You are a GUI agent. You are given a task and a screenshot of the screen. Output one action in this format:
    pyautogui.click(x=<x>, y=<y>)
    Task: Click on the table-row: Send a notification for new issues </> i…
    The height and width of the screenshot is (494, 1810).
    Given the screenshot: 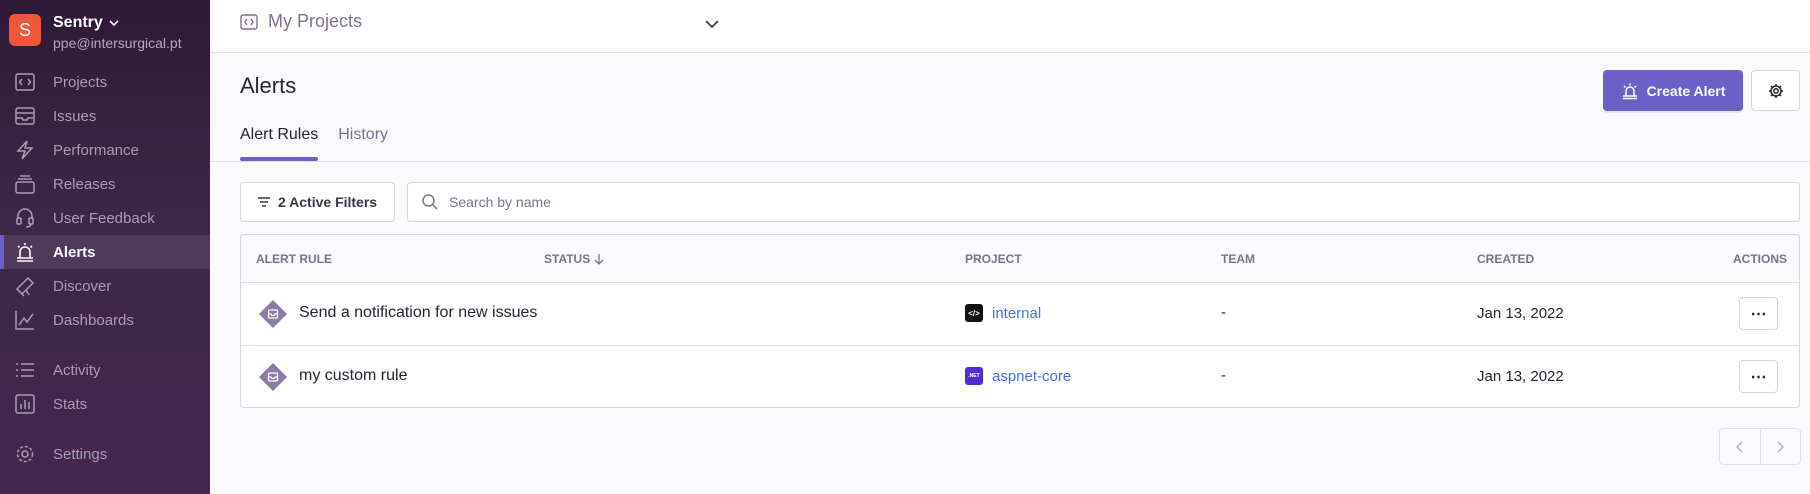 What is the action you would take?
    pyautogui.click(x=1020, y=314)
    